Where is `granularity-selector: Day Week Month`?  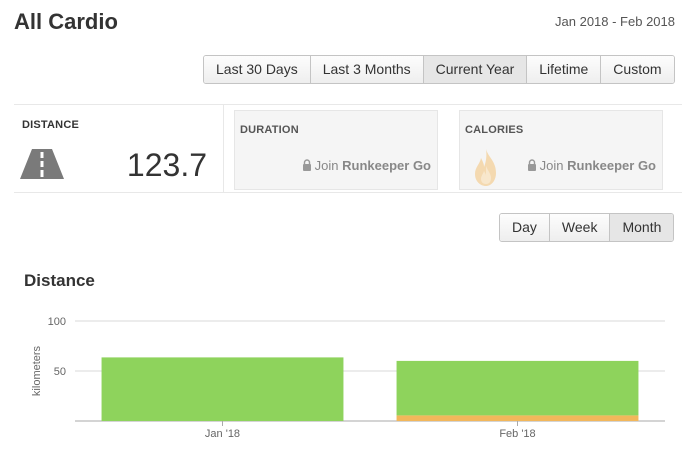 granularity-selector: Day Week Month is located at coordinates (587, 227).